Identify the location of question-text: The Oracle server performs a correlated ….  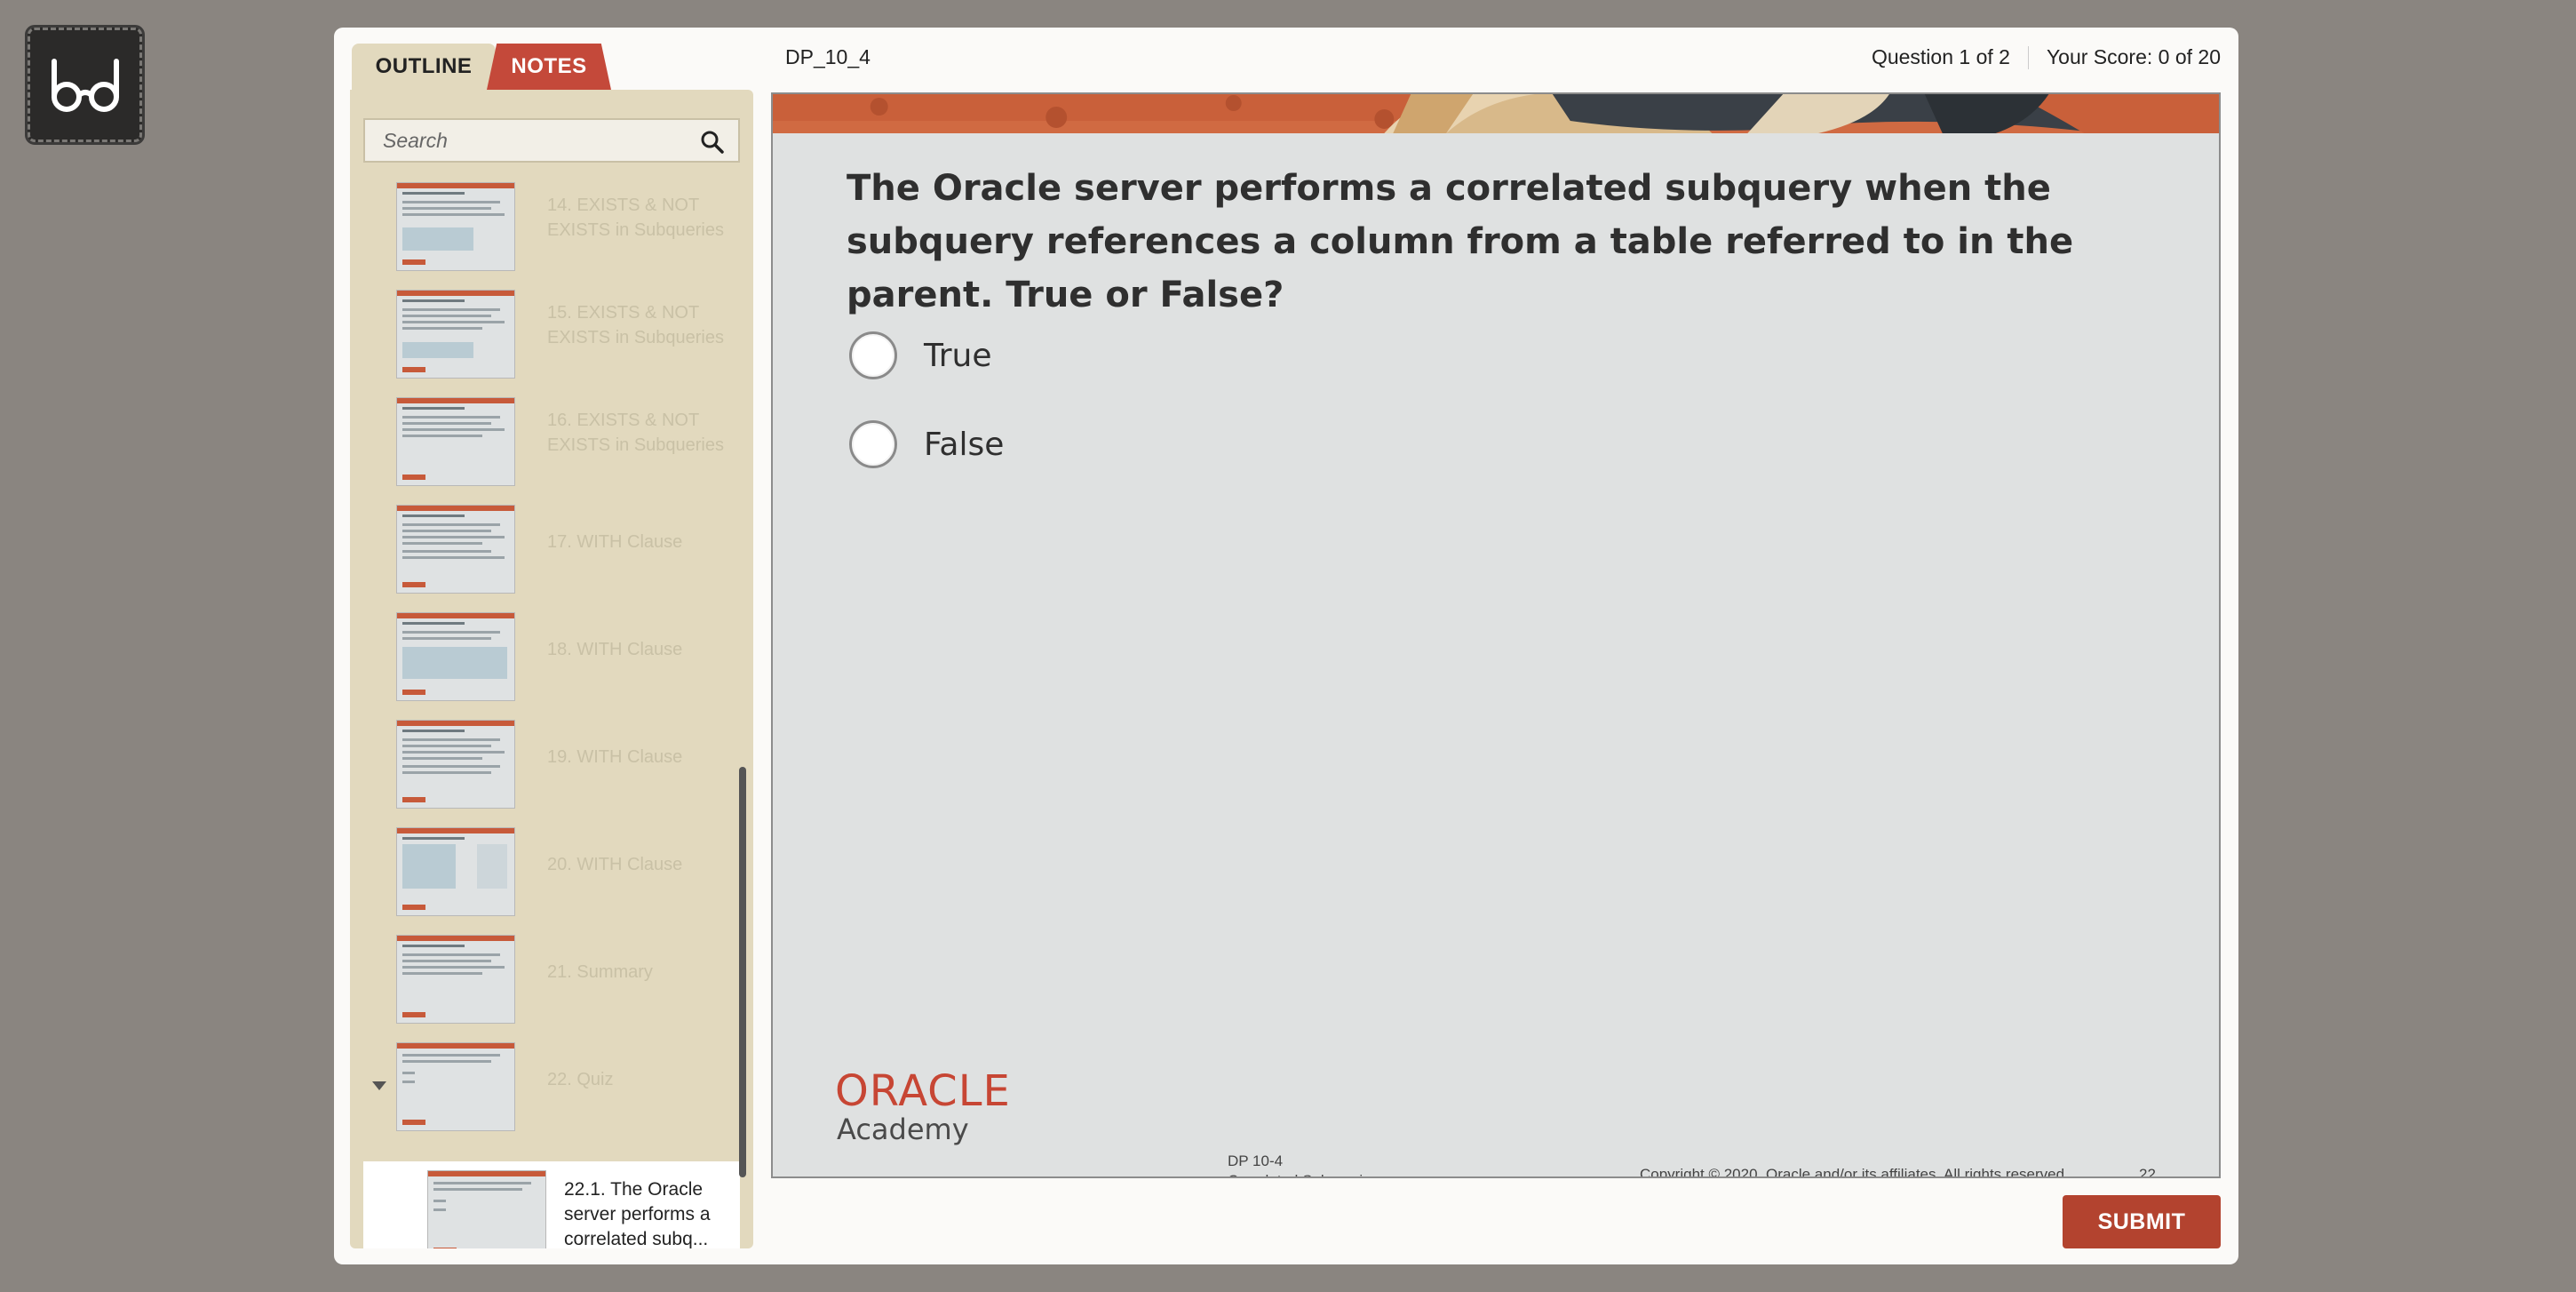
(1460, 241).